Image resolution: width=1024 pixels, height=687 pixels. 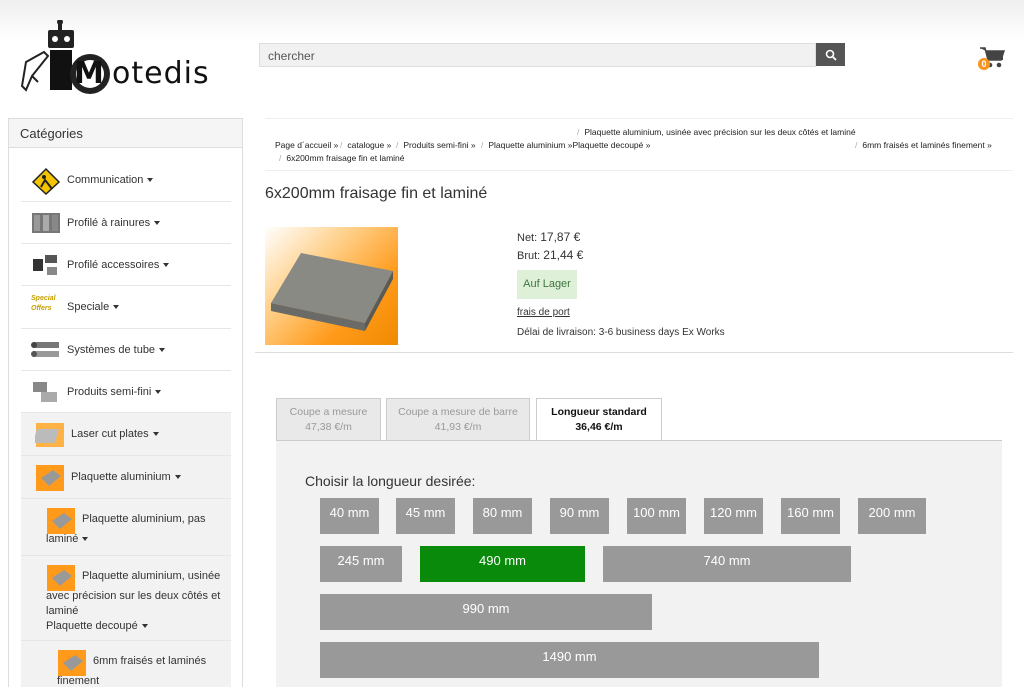 I want to click on sidebar-item-label: Plaquette aluminium, so click(x=121, y=477).